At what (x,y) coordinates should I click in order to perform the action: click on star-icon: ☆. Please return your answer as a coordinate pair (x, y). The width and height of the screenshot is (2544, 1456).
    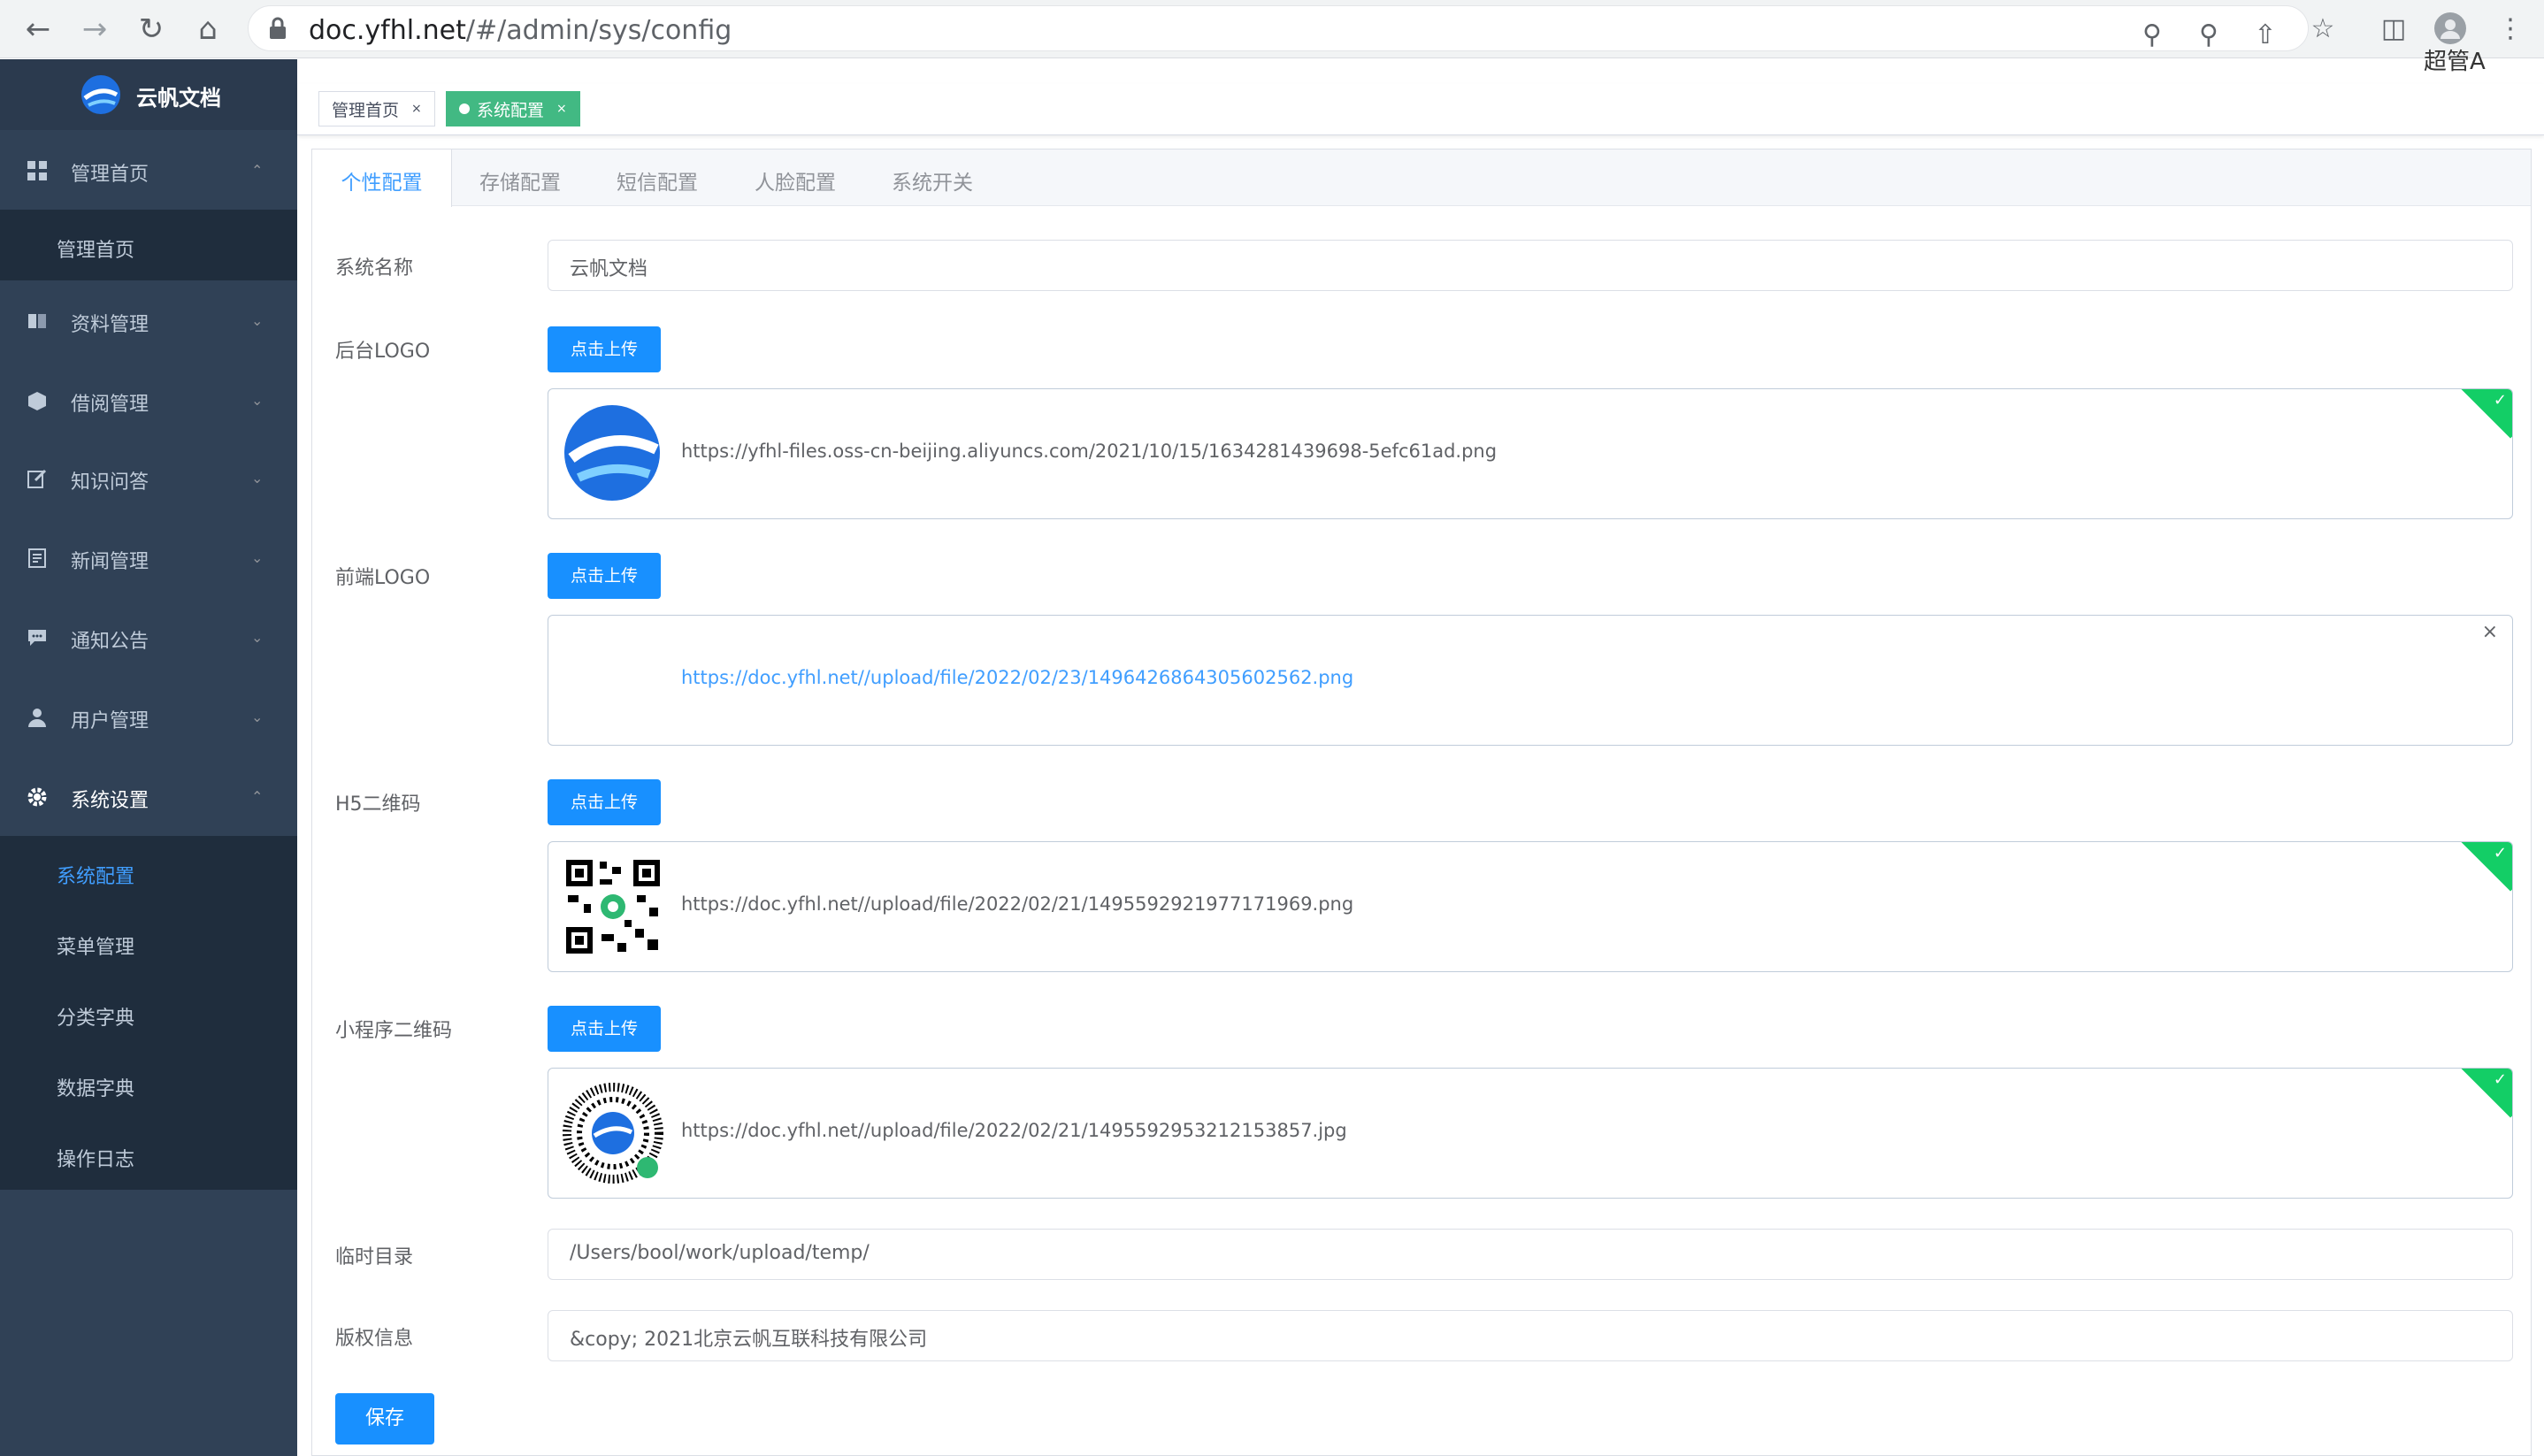
    Looking at the image, I should click on (2322, 29).